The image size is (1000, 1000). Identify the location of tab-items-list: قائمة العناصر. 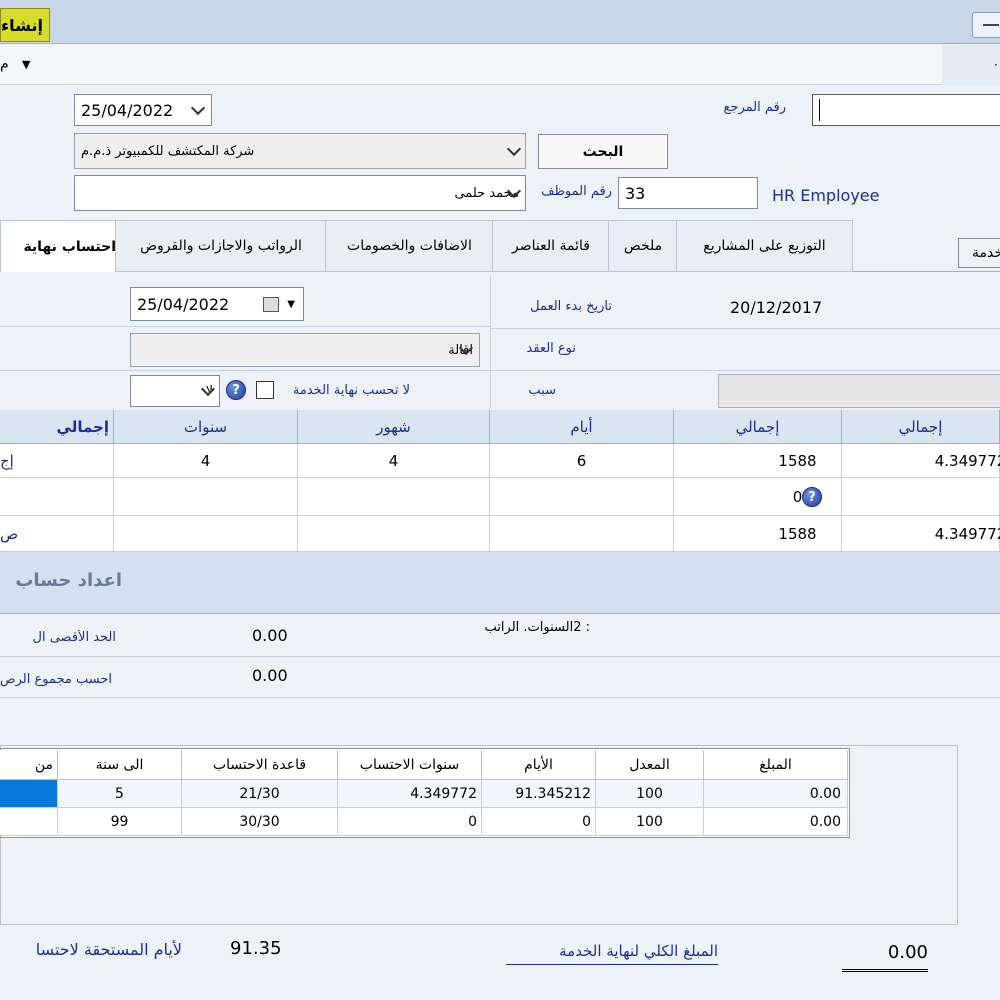
(551, 246).